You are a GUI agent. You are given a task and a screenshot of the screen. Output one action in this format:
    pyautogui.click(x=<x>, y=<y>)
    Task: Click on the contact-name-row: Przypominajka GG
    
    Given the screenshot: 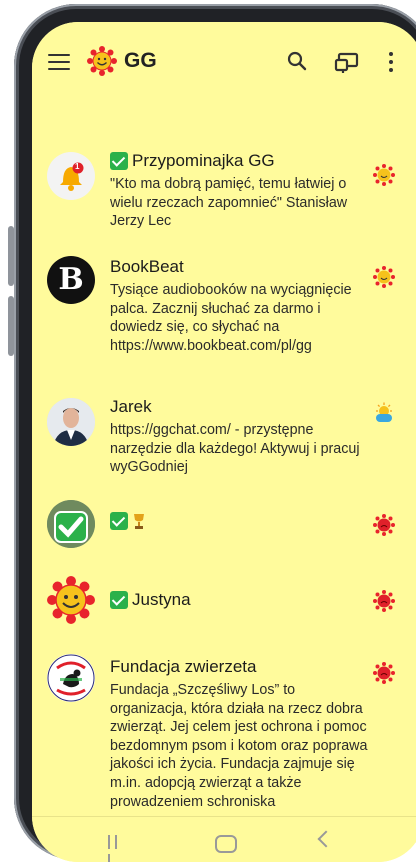 What is the action you would take?
    pyautogui.click(x=241, y=161)
    